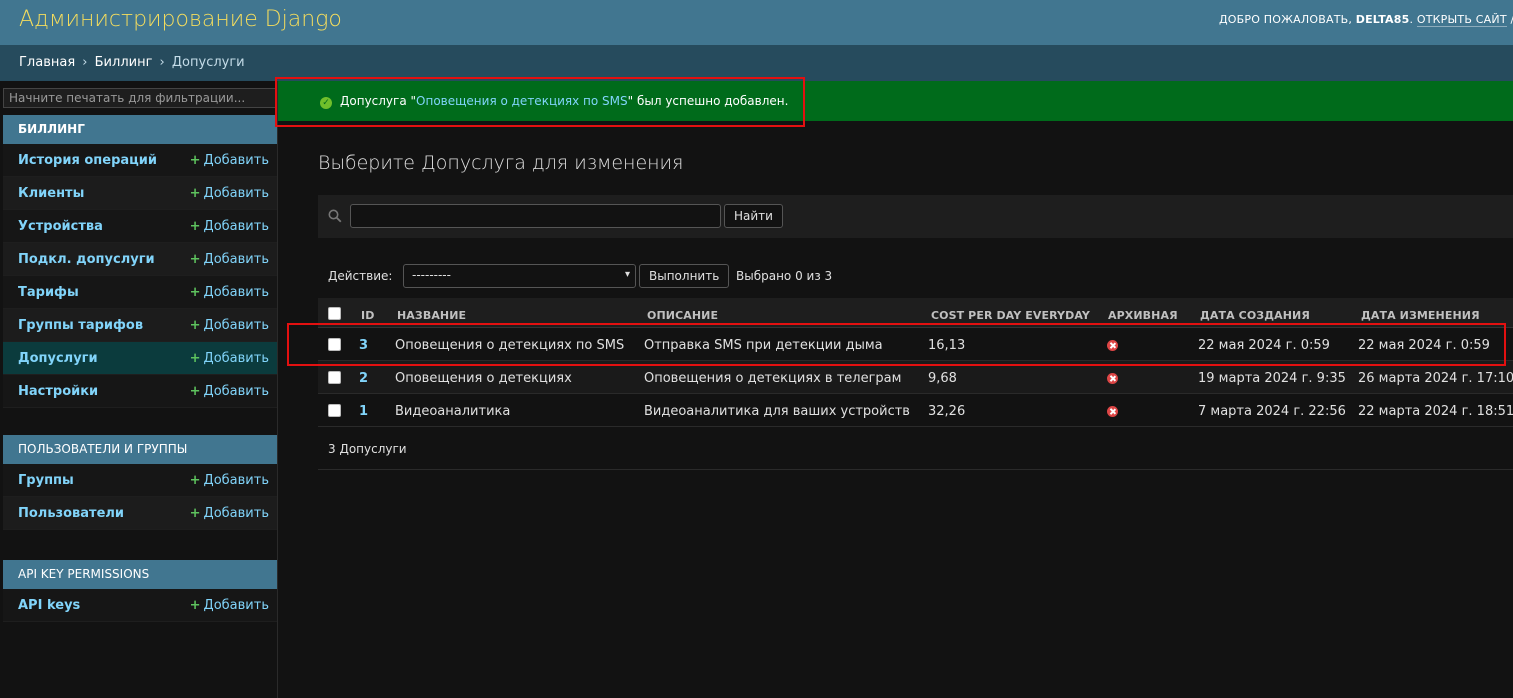 The width and height of the screenshot is (1513, 698). Describe the element at coordinates (49, 605) in the screenshot. I see `model-link: API keys` at that location.